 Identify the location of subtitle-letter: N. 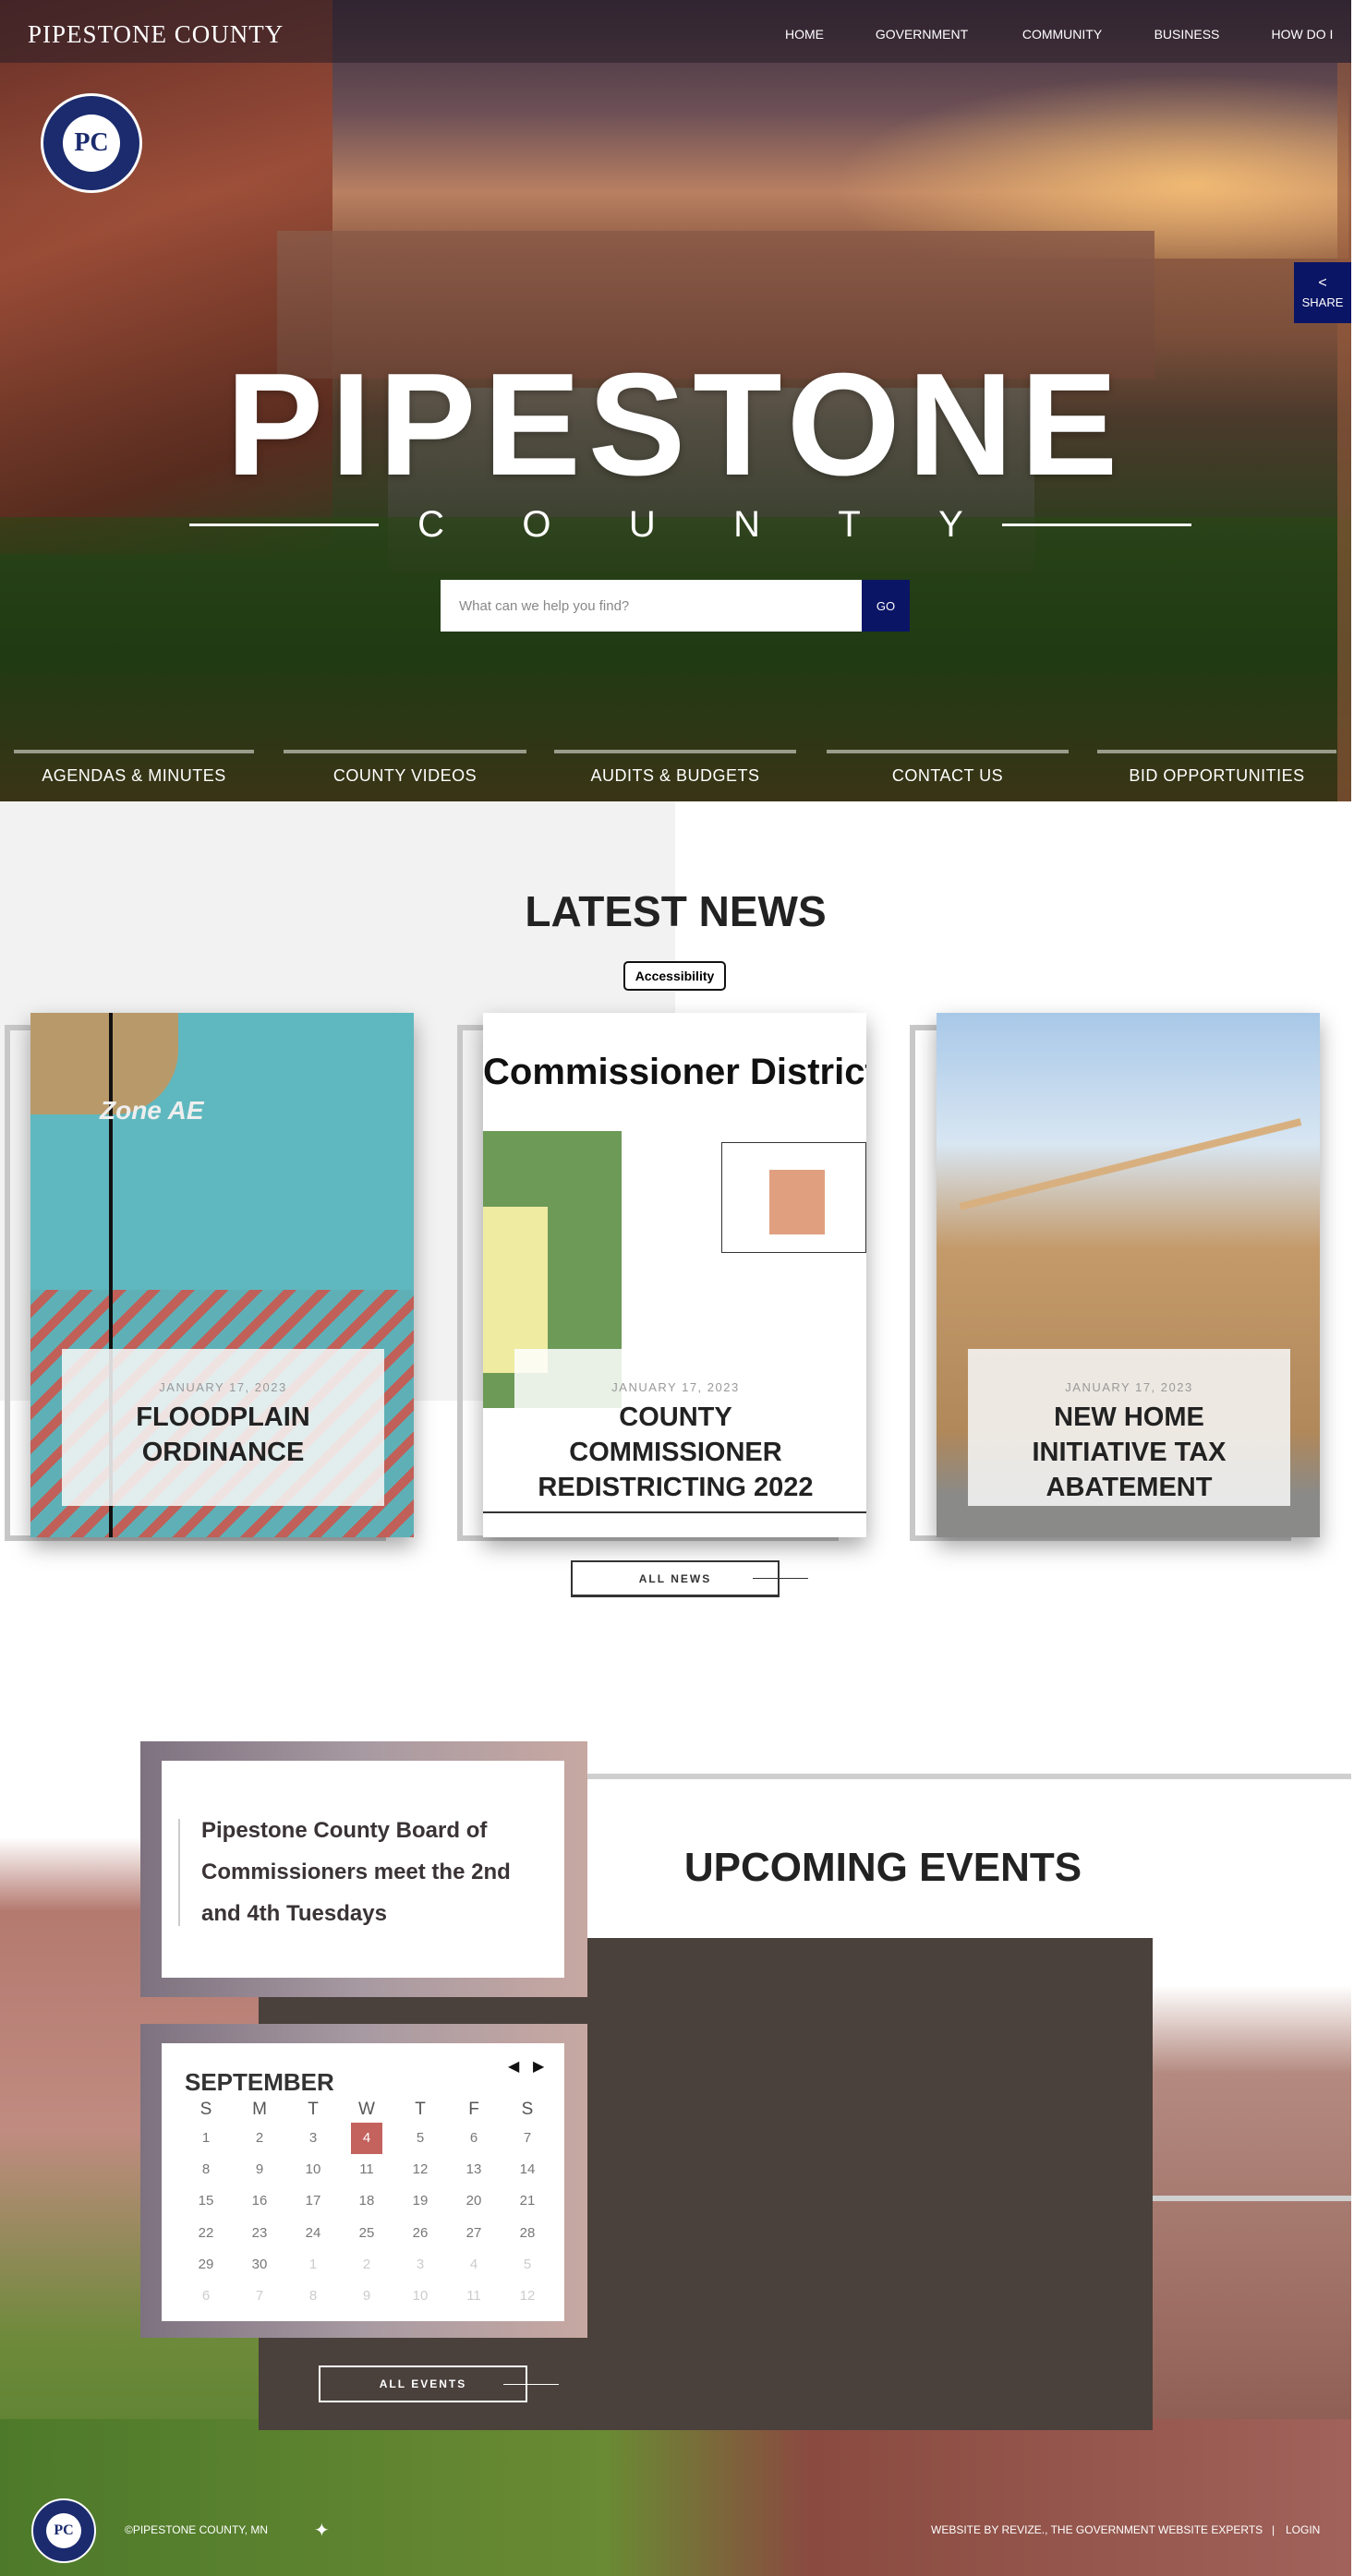
(746, 524).